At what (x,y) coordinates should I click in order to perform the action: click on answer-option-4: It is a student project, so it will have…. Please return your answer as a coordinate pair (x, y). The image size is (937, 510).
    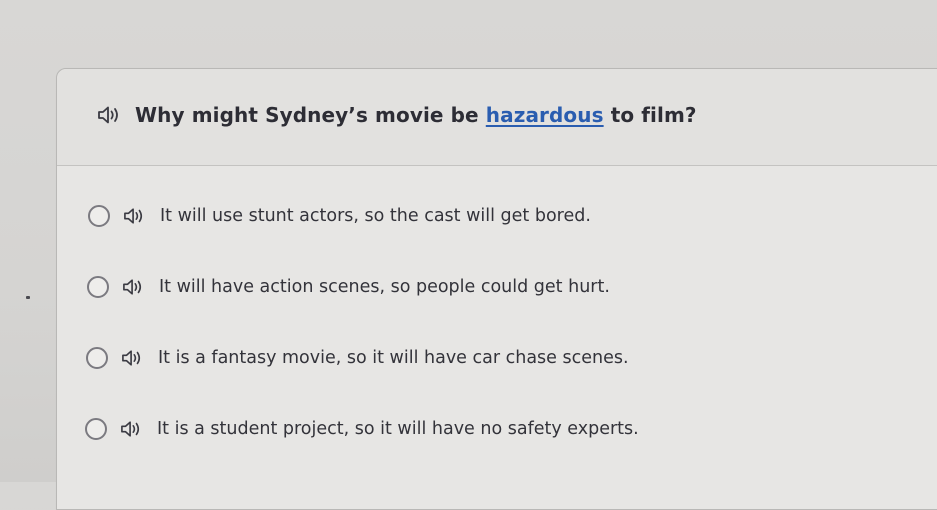
    Looking at the image, I should click on (362, 429).